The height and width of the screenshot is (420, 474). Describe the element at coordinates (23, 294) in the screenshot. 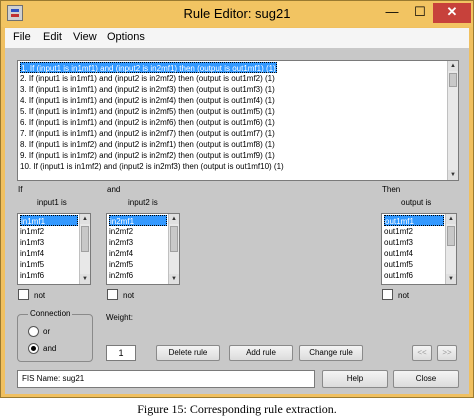

I see `input1-not-checkbox` at that location.